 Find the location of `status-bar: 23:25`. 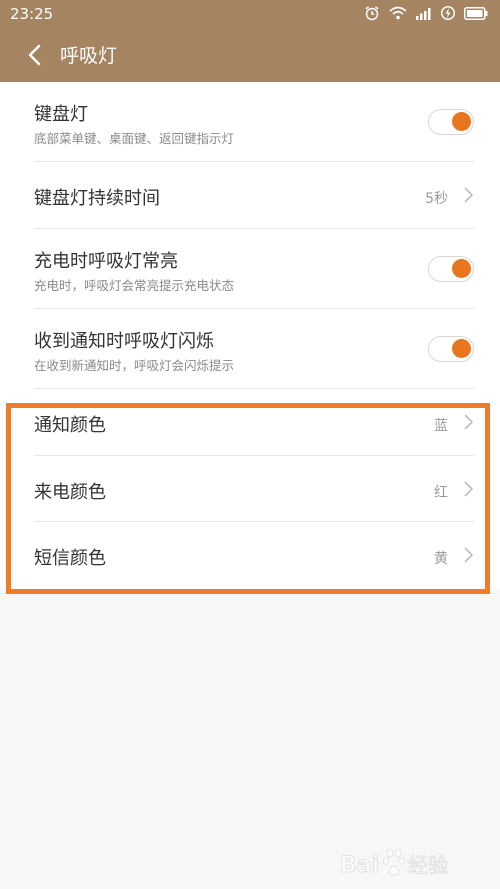

status-bar: 23:25 is located at coordinates (250, 14).